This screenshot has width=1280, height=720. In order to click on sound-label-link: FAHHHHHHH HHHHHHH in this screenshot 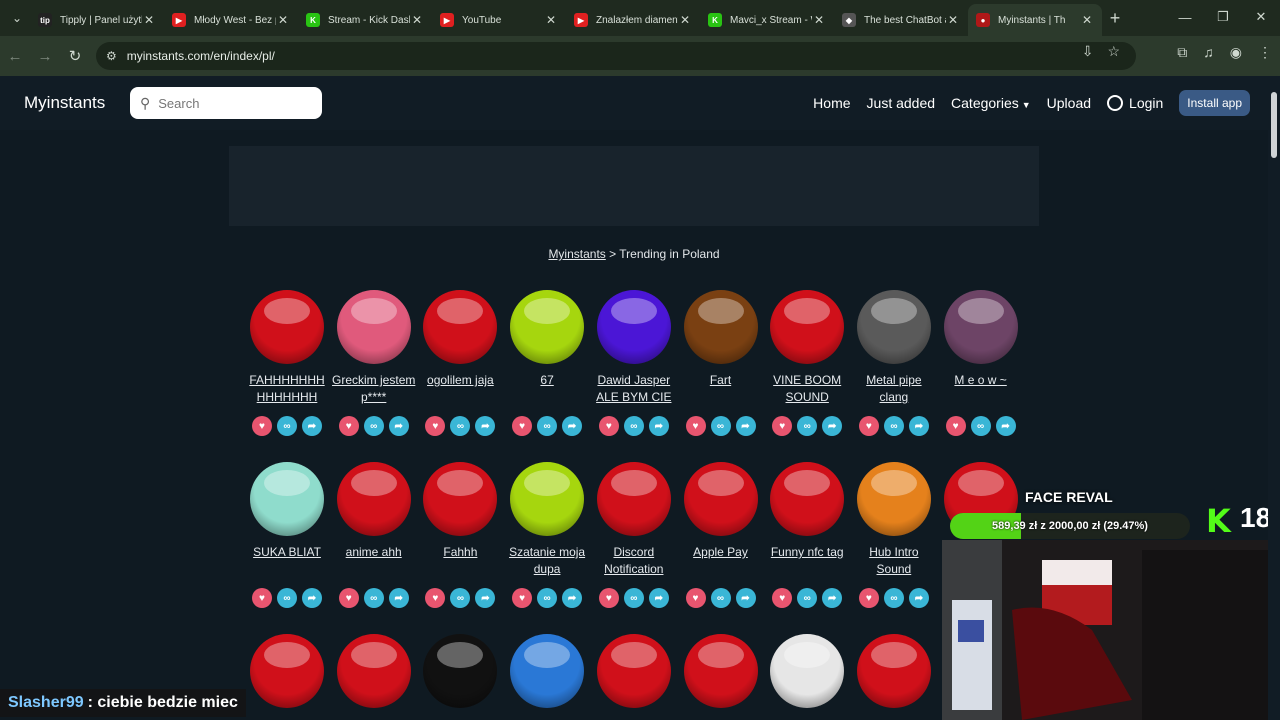, I will do `click(287, 390)`.